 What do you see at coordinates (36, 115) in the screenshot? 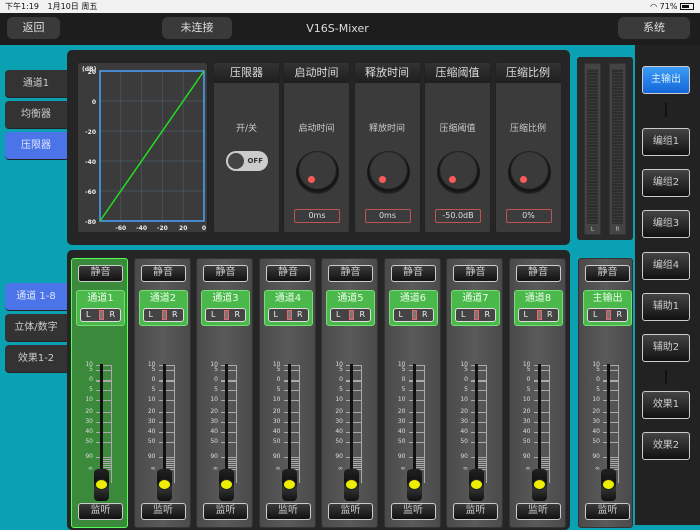
I see `tab-tabs_top-1: 均衡器` at bounding box center [36, 115].